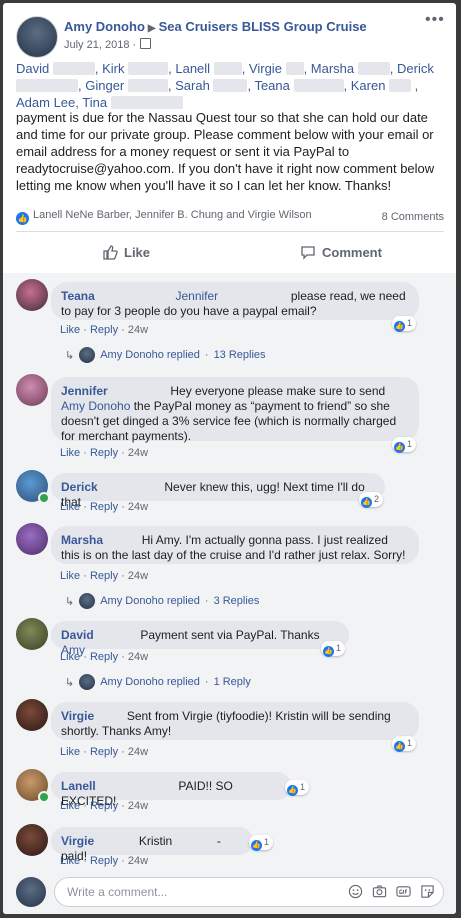 The width and height of the screenshot is (461, 918). Describe the element at coordinates (94, 102) in the screenshot. I see `tag-link: Tina` at that location.